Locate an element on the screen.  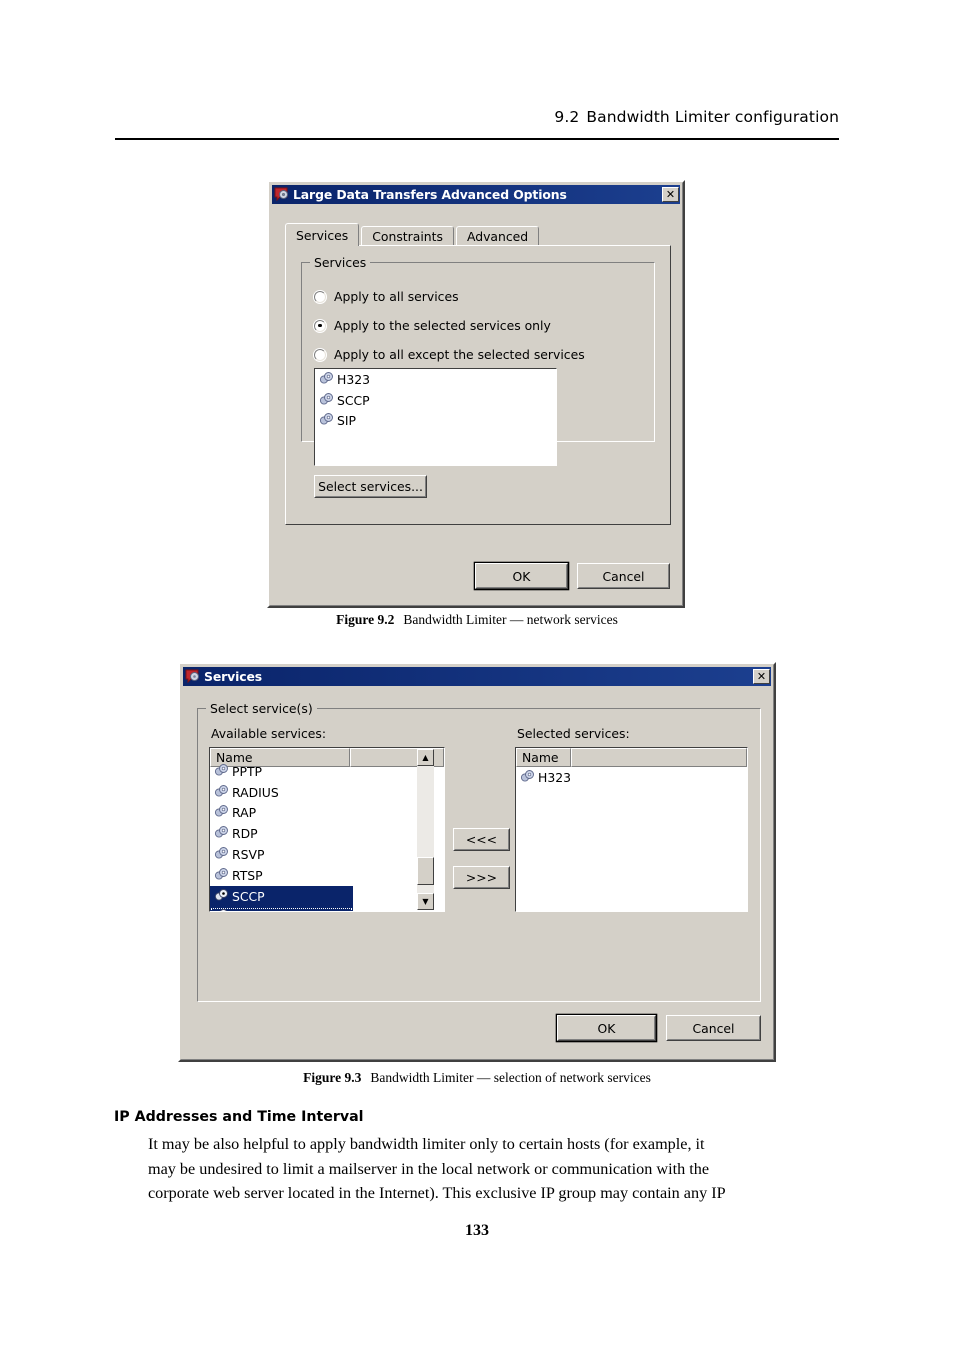
scroll-down-arrow-icon: ▼ is located at coordinates (425, 901).